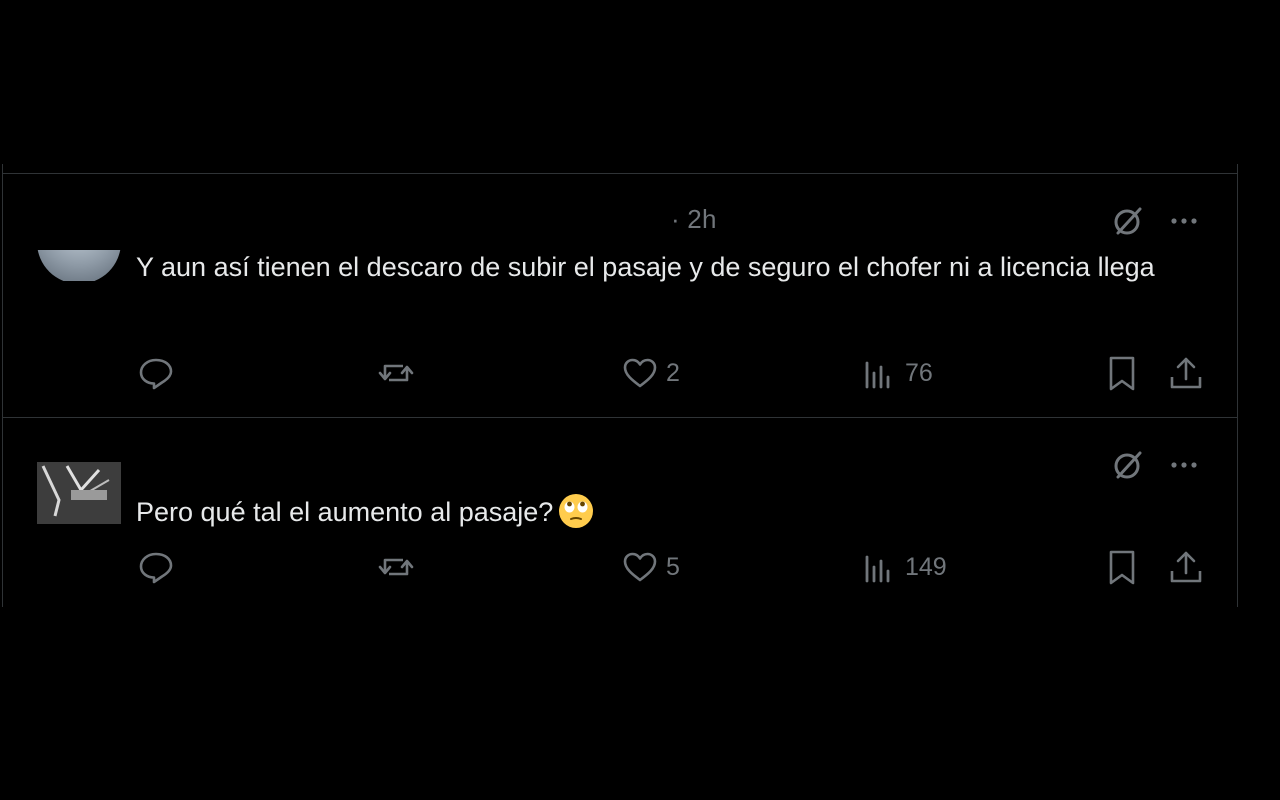  What do you see at coordinates (345, 512) in the screenshot?
I see `post-text-content: Pero qué tal el aumento al pasaje?` at bounding box center [345, 512].